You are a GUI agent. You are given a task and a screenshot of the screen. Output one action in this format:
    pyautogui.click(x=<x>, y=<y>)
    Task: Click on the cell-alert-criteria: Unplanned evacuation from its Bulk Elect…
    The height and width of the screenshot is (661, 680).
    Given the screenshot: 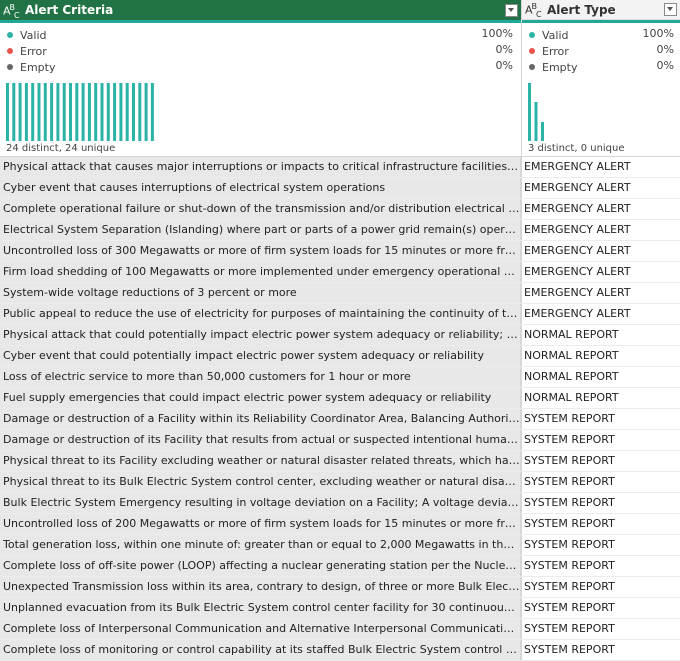 What is the action you would take?
    pyautogui.click(x=260, y=608)
    